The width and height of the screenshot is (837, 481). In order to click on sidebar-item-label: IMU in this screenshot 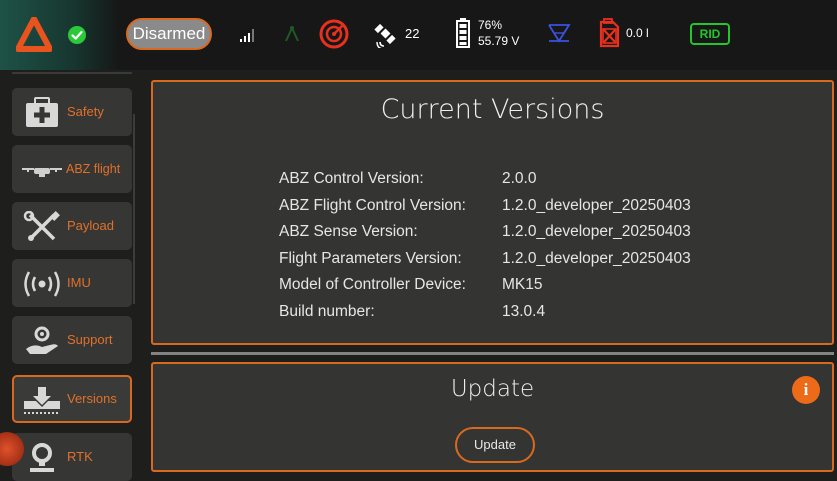, I will do `click(79, 282)`.